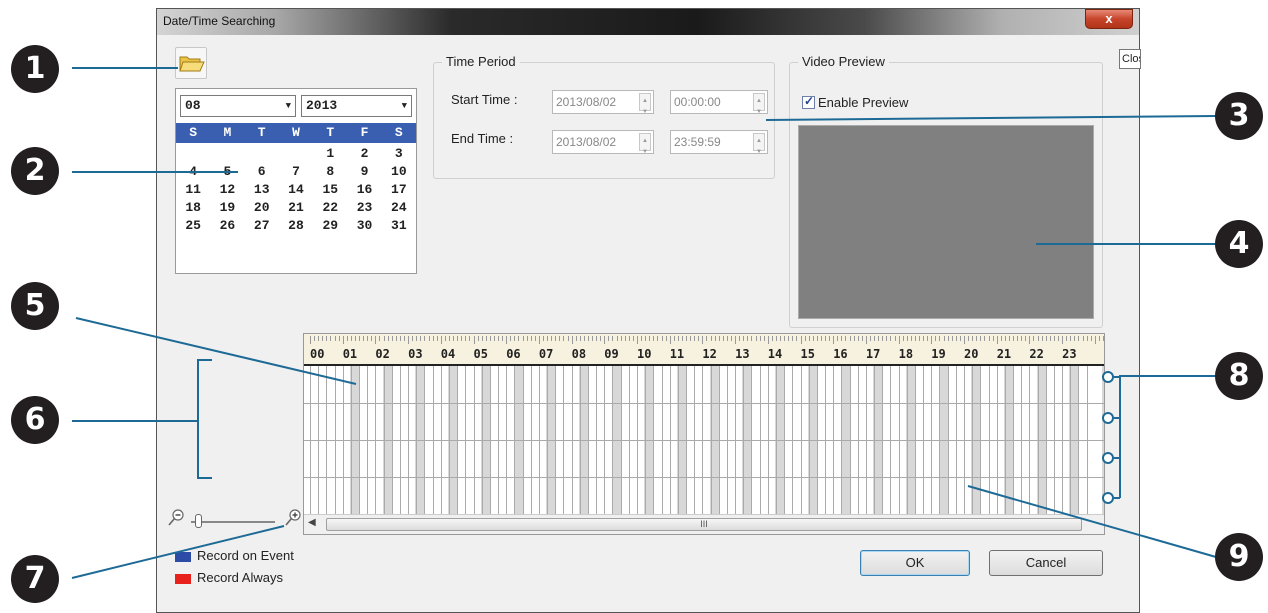 This screenshot has height=613, width=1268. I want to click on calendar-day: 4, so click(193, 172).